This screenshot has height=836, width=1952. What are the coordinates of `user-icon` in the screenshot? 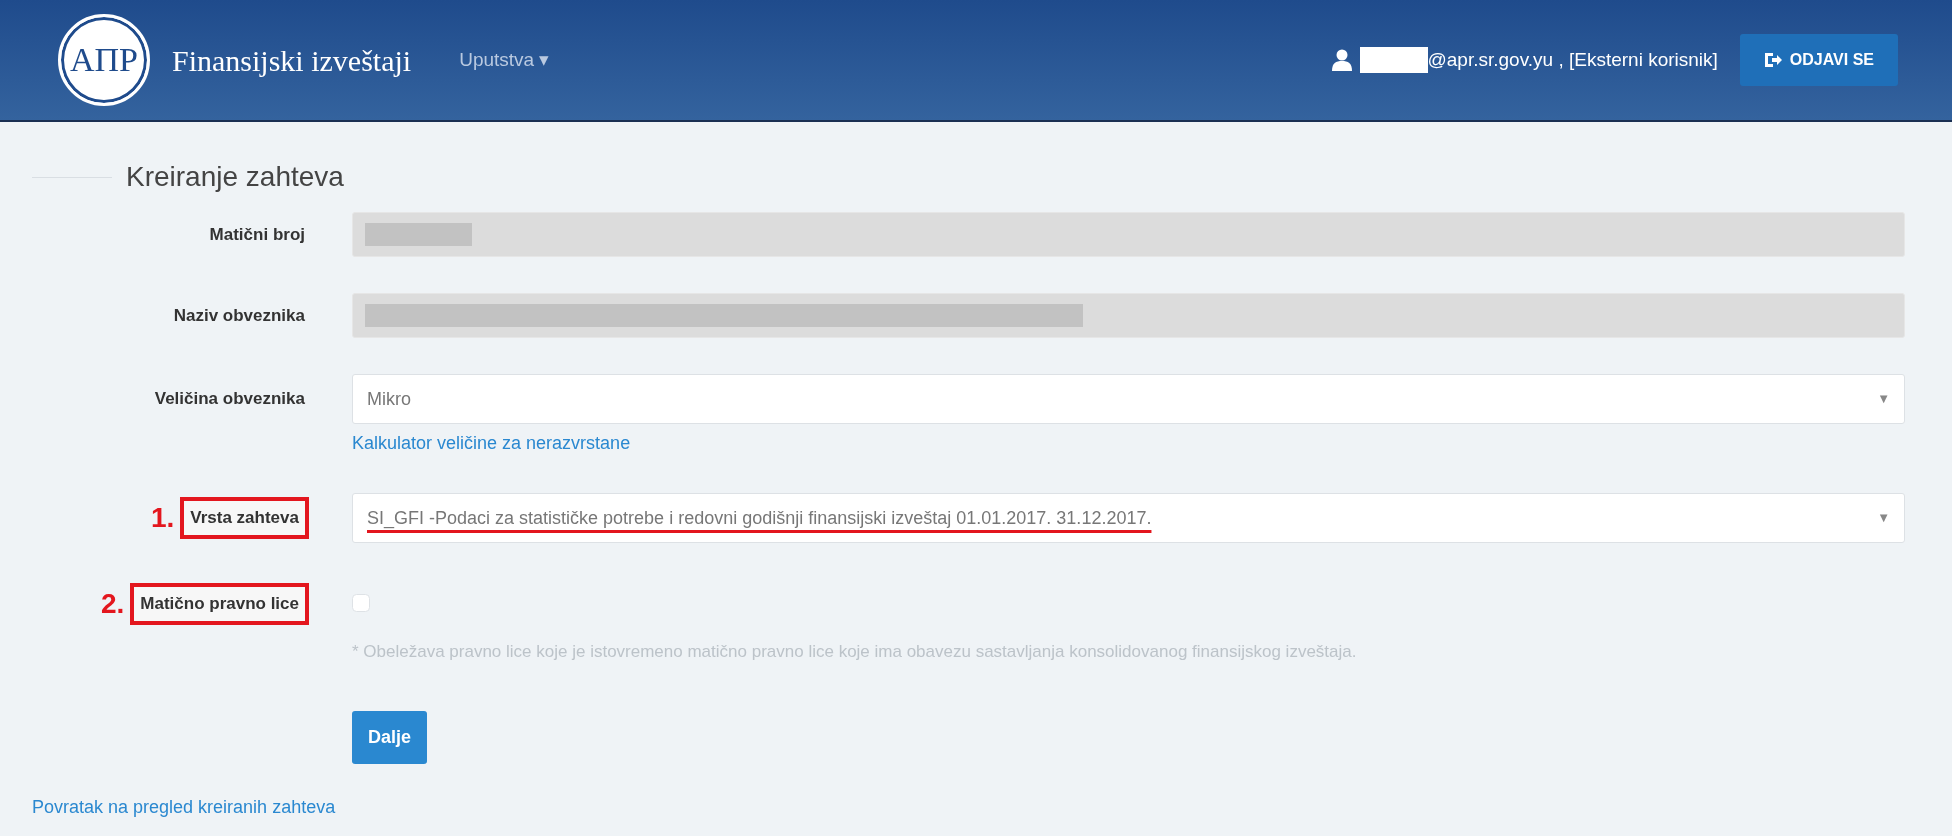 It's located at (1341, 60).